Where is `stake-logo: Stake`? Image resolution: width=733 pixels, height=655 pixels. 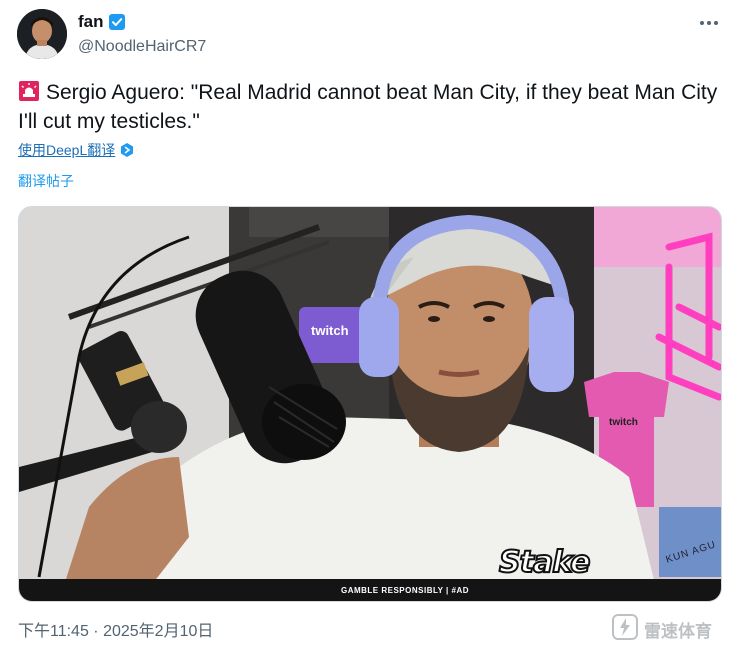 stake-logo: Stake is located at coordinates (544, 562).